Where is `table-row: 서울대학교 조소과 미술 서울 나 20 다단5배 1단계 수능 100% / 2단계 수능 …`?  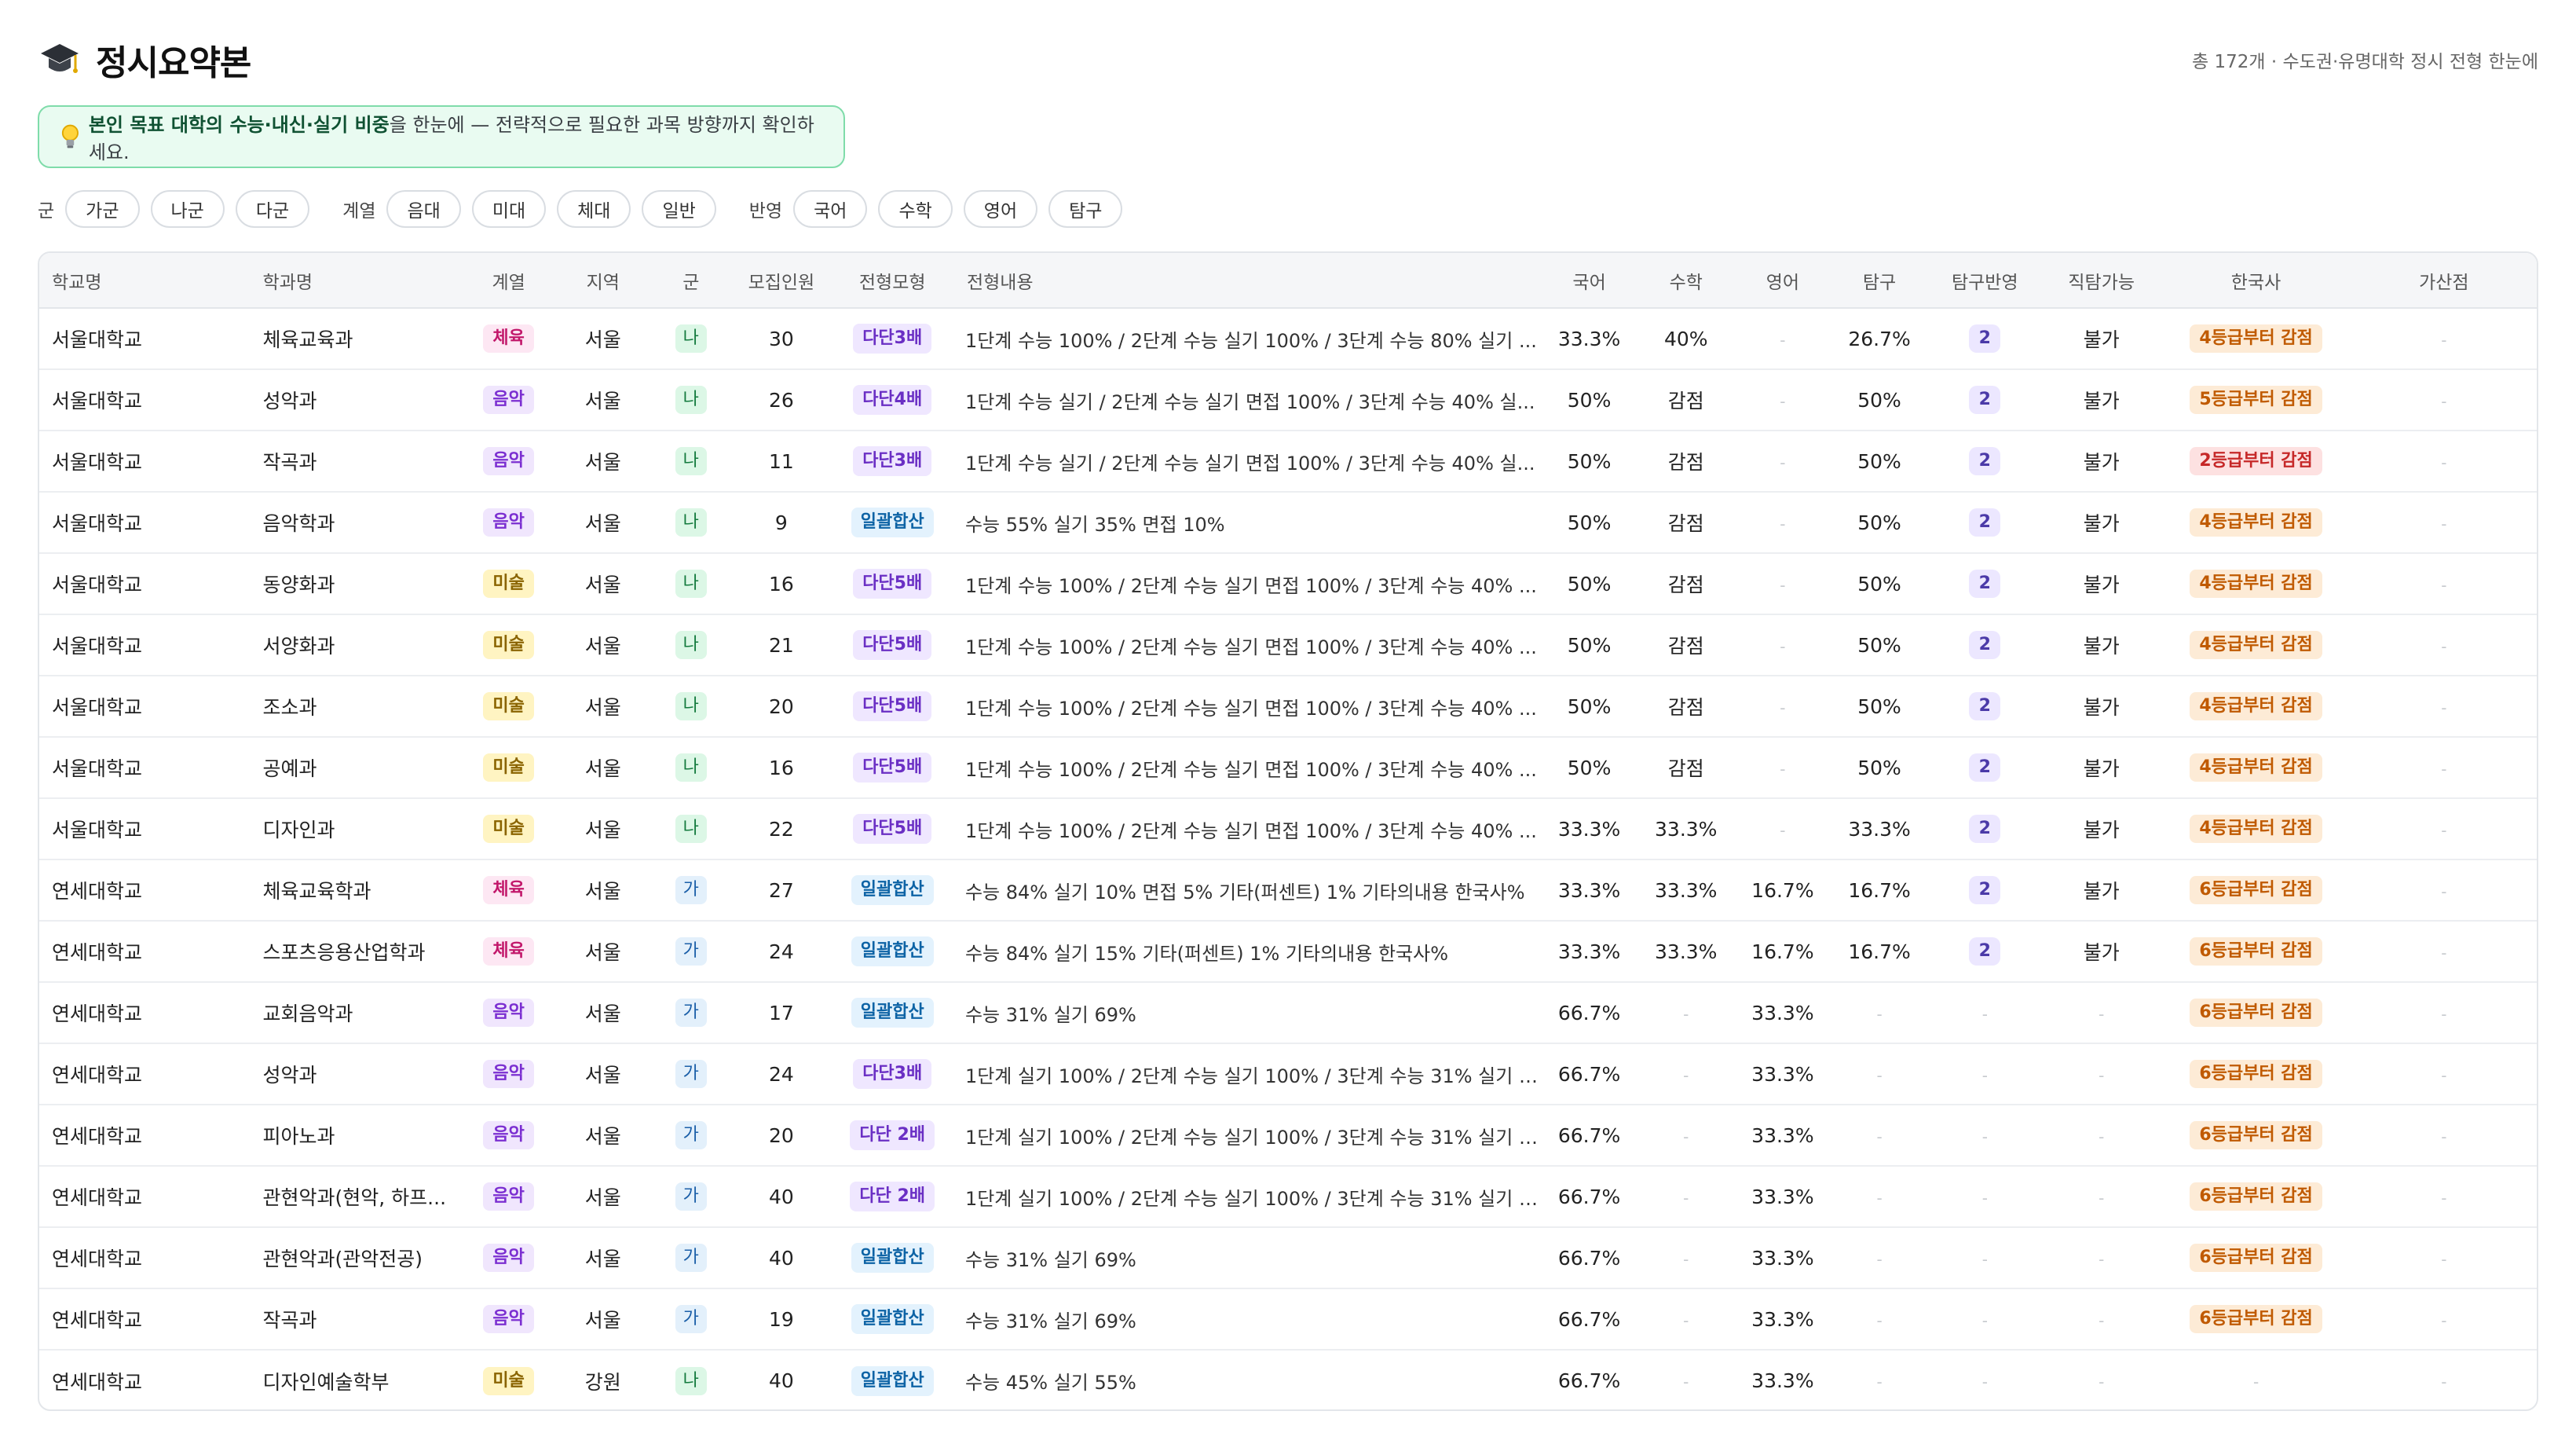
table-row: 서울대학교 조소과 미술 서울 나 20 다단5배 1단계 수능 100% / 2단계 수능 … is located at coordinates (1288, 706).